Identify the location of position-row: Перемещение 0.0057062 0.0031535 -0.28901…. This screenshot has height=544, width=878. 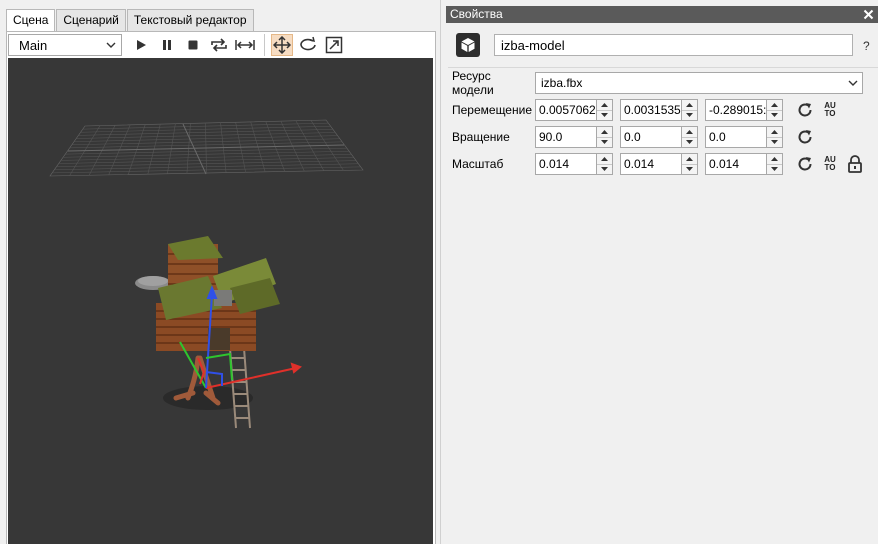
(646, 110).